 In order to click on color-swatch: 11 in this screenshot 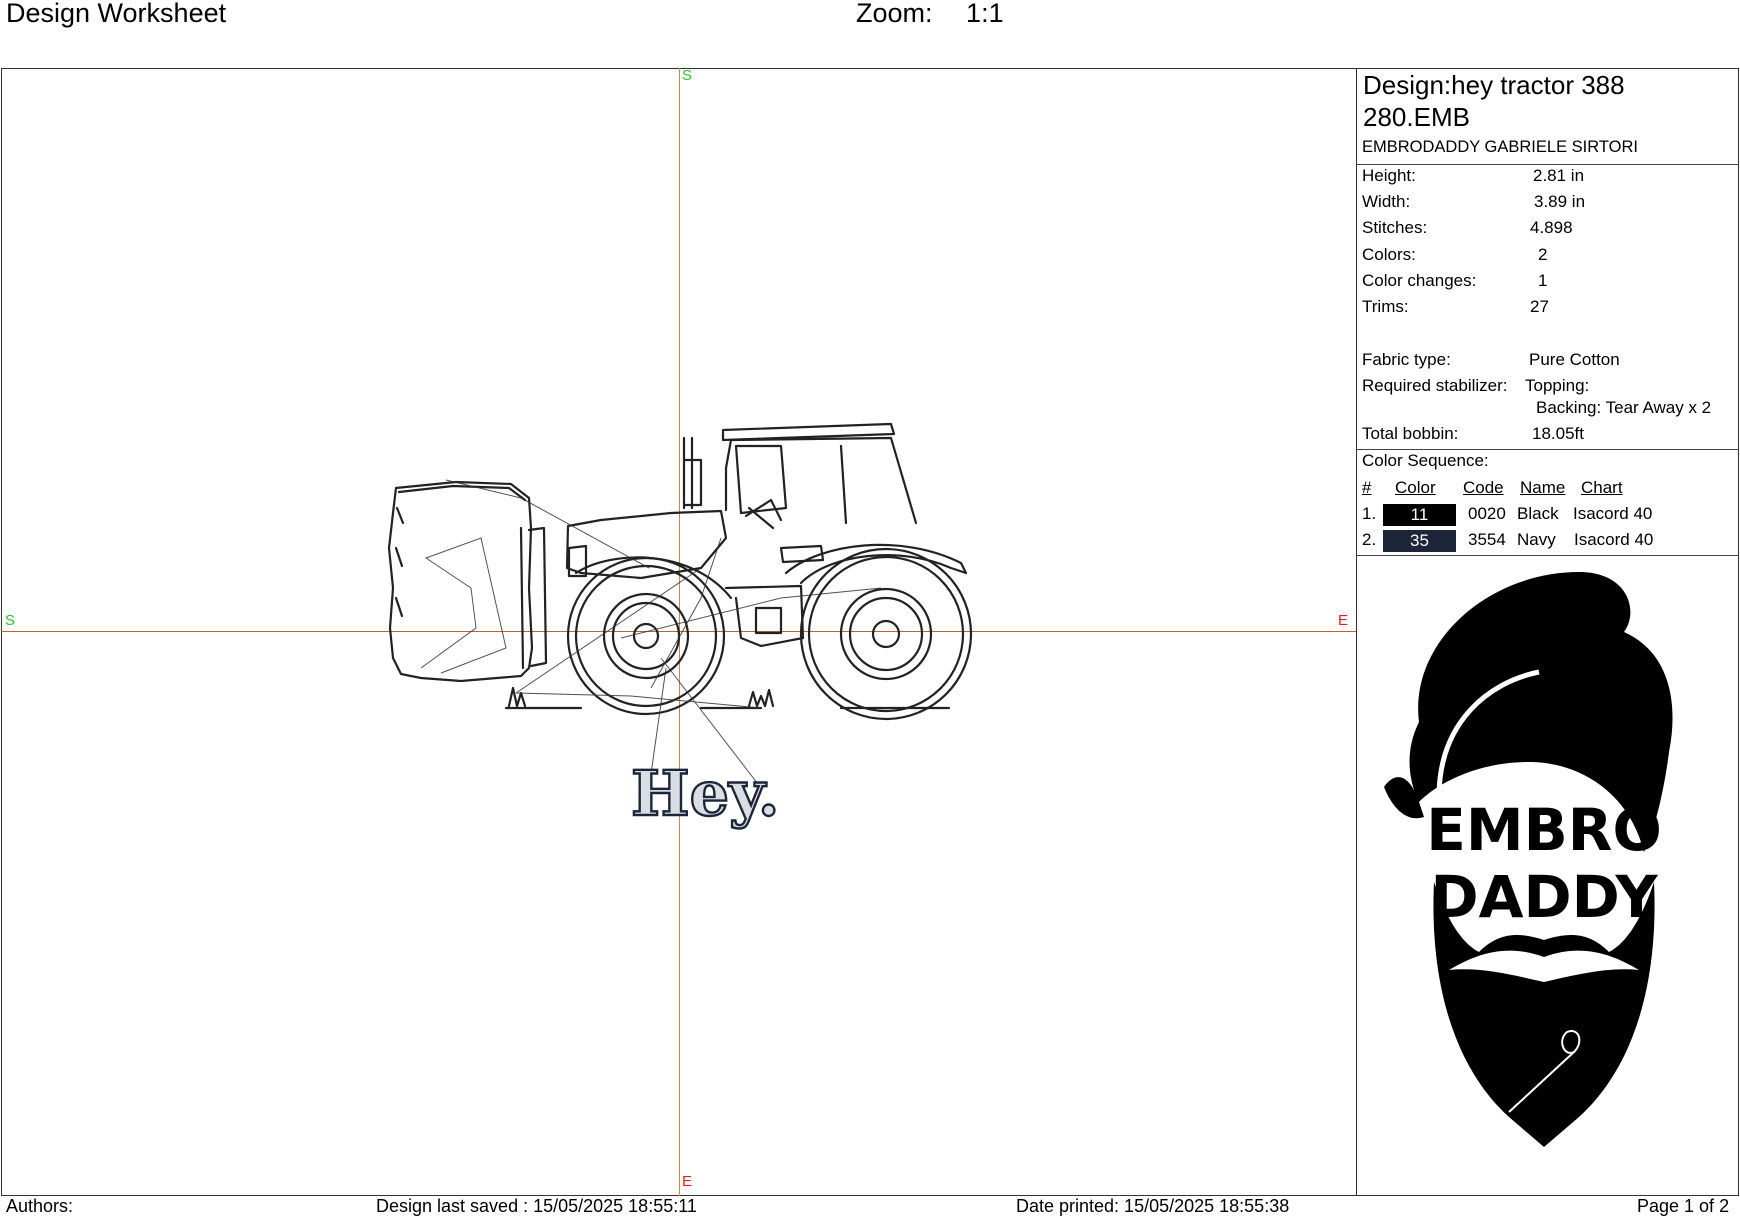, I will do `click(1419, 515)`.